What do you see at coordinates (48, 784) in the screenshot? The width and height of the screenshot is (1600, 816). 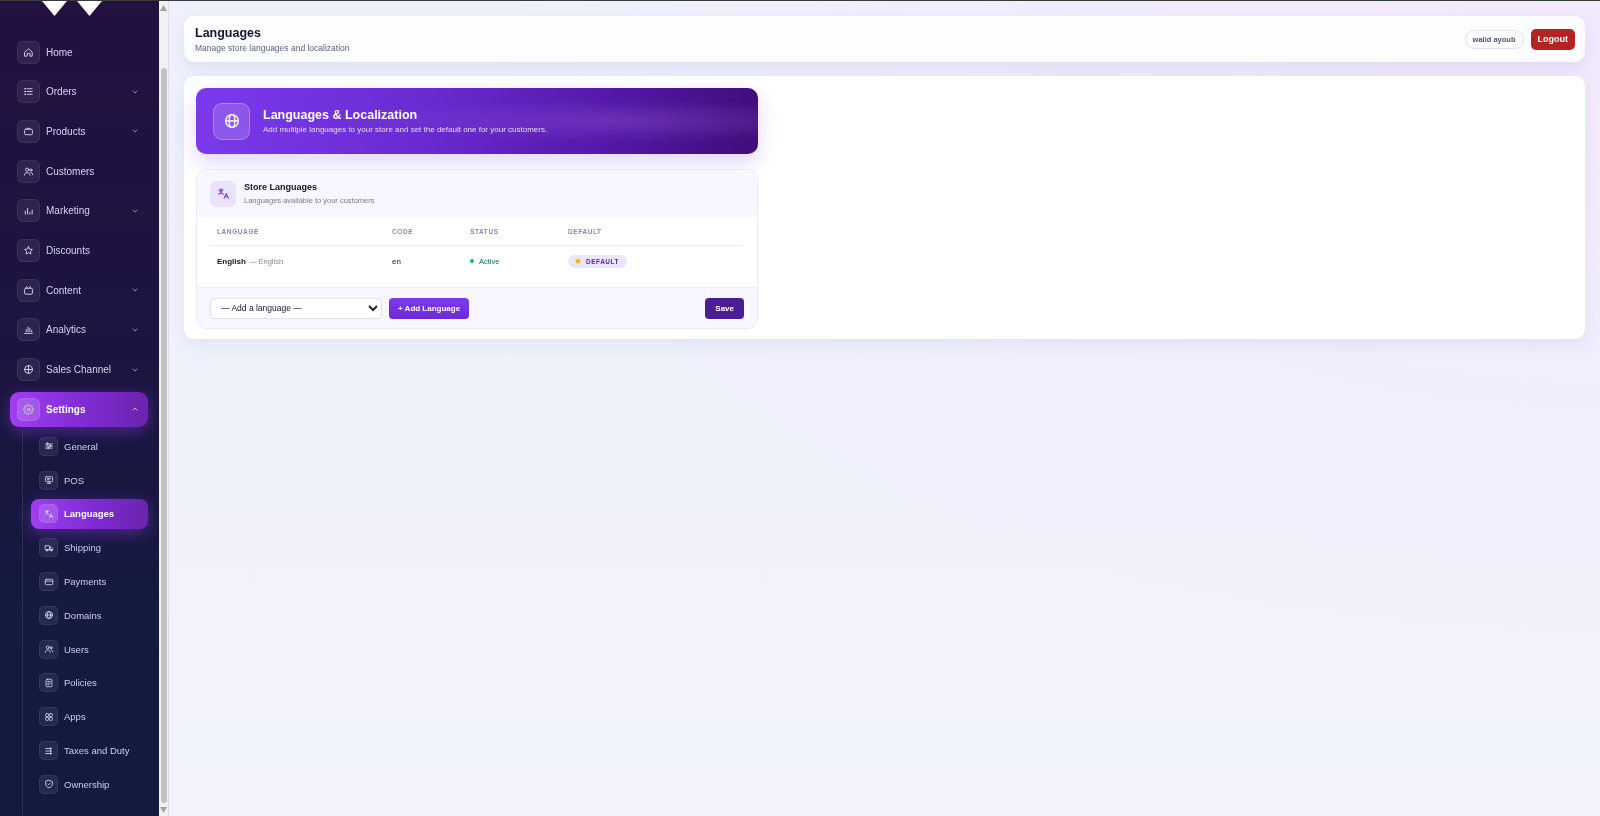 I see `shield-icon` at bounding box center [48, 784].